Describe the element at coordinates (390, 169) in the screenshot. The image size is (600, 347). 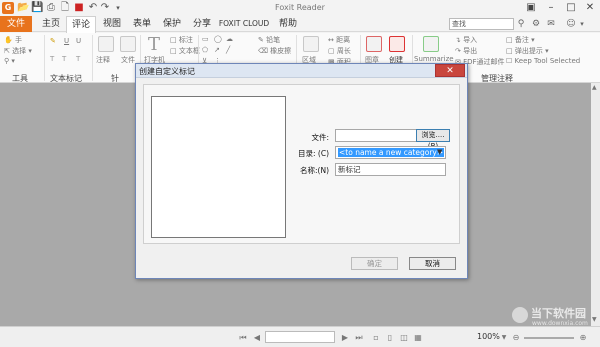
I see `stamp-name-input: 新标记` at that location.